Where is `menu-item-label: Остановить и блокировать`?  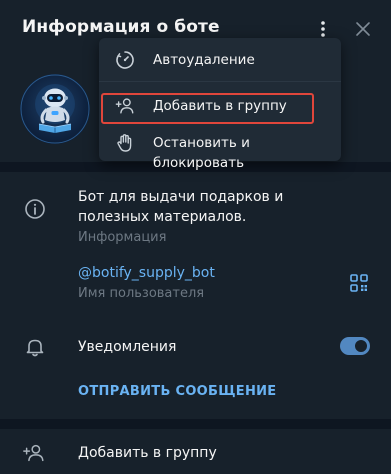 menu-item-label: Остановить и блокировать is located at coordinates (201, 153).